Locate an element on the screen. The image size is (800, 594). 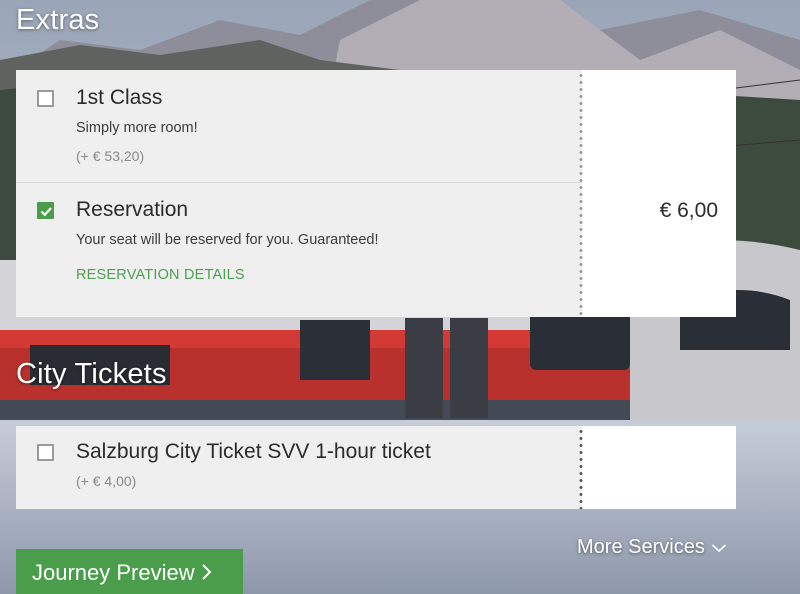
section-title-extras: Extras is located at coordinates (58, 20).